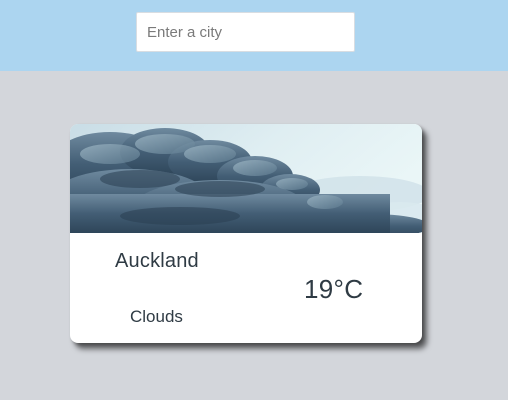 The width and height of the screenshot is (508, 400). I want to click on city-search-input, so click(245, 32).